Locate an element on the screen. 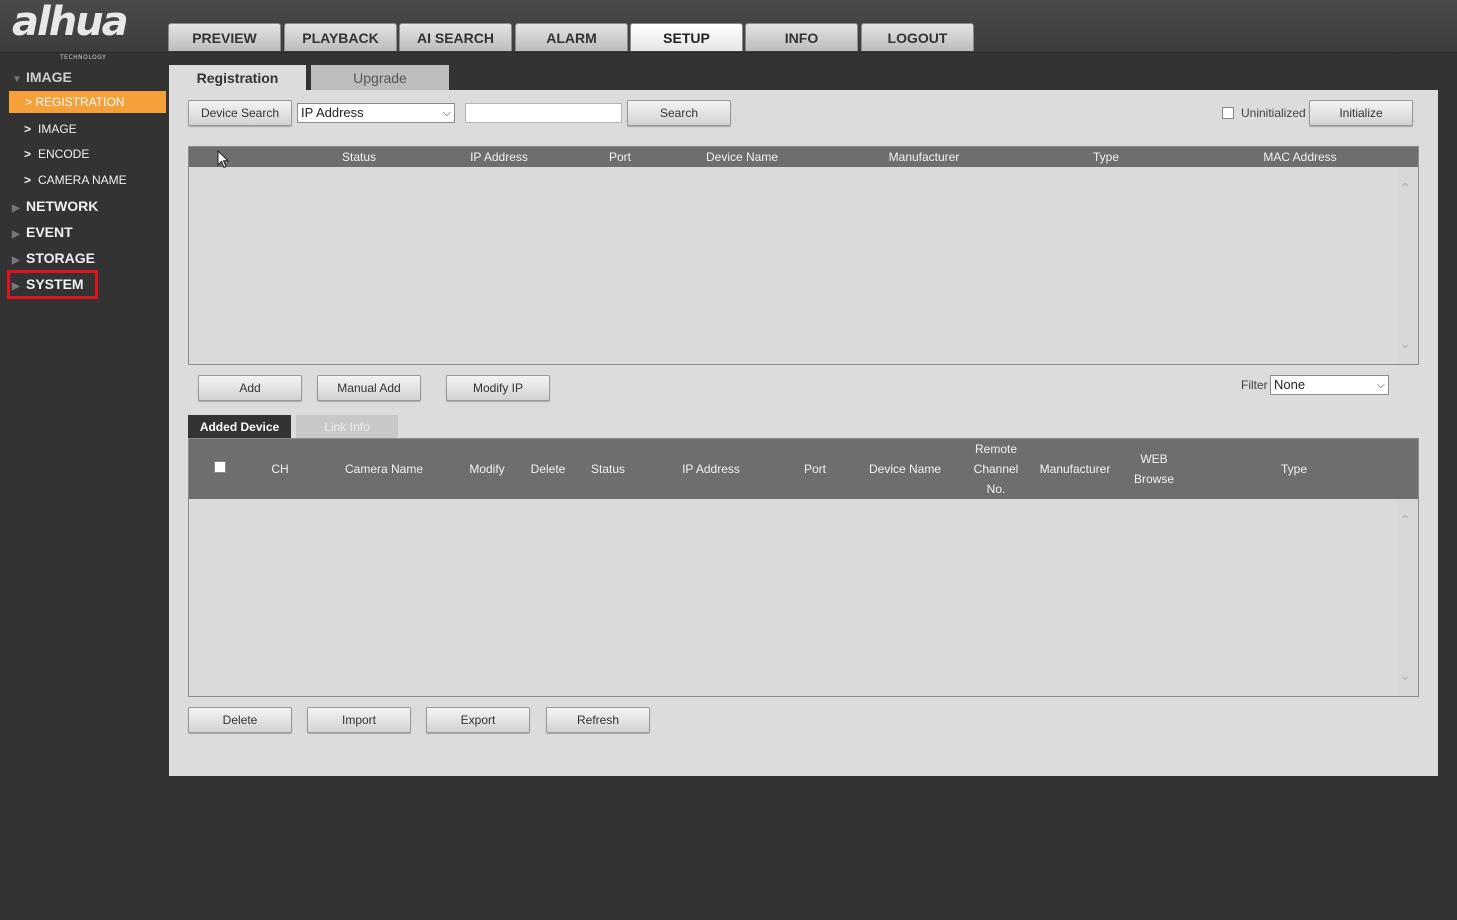  select-all-checkbox is located at coordinates (220, 467).